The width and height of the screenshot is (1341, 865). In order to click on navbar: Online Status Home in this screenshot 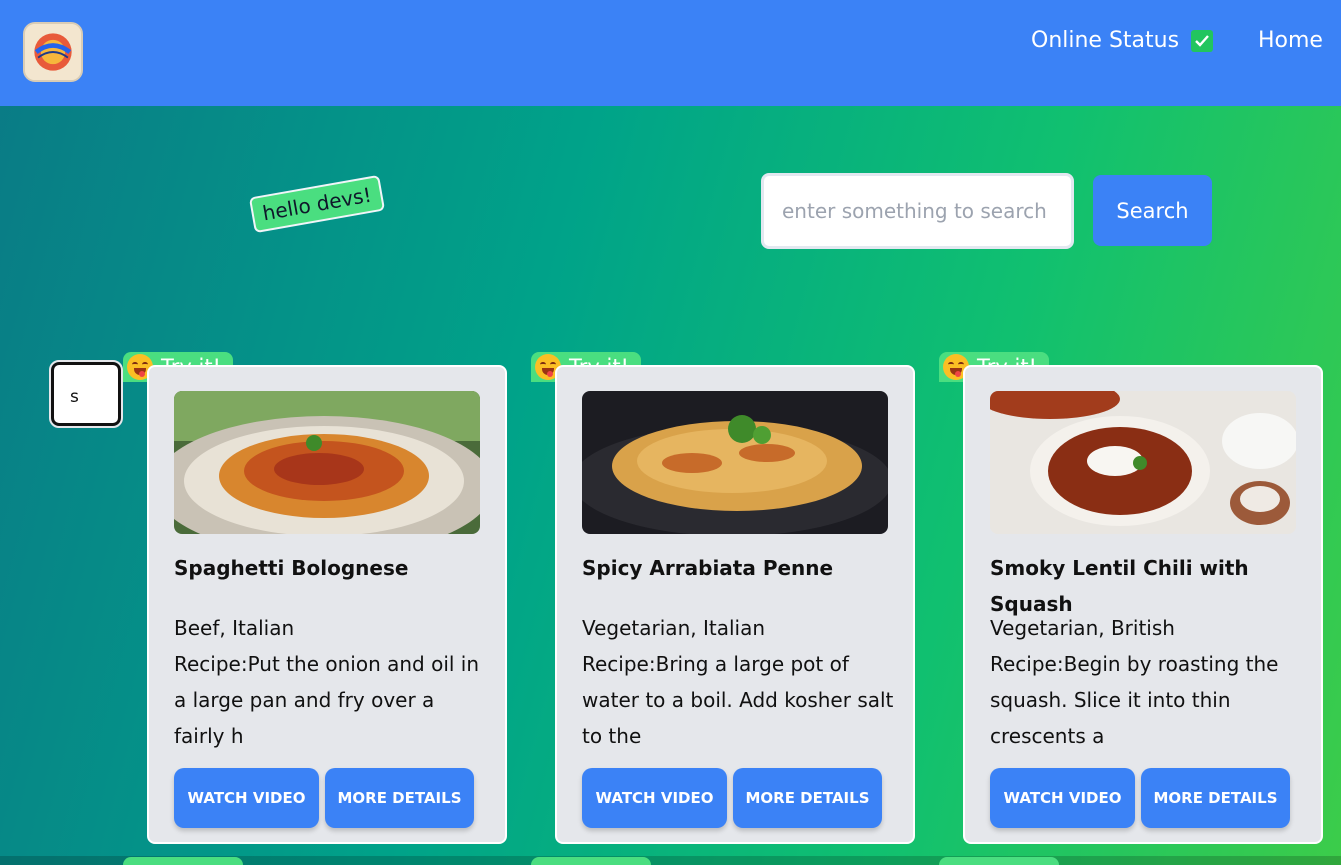, I will do `click(670, 53)`.